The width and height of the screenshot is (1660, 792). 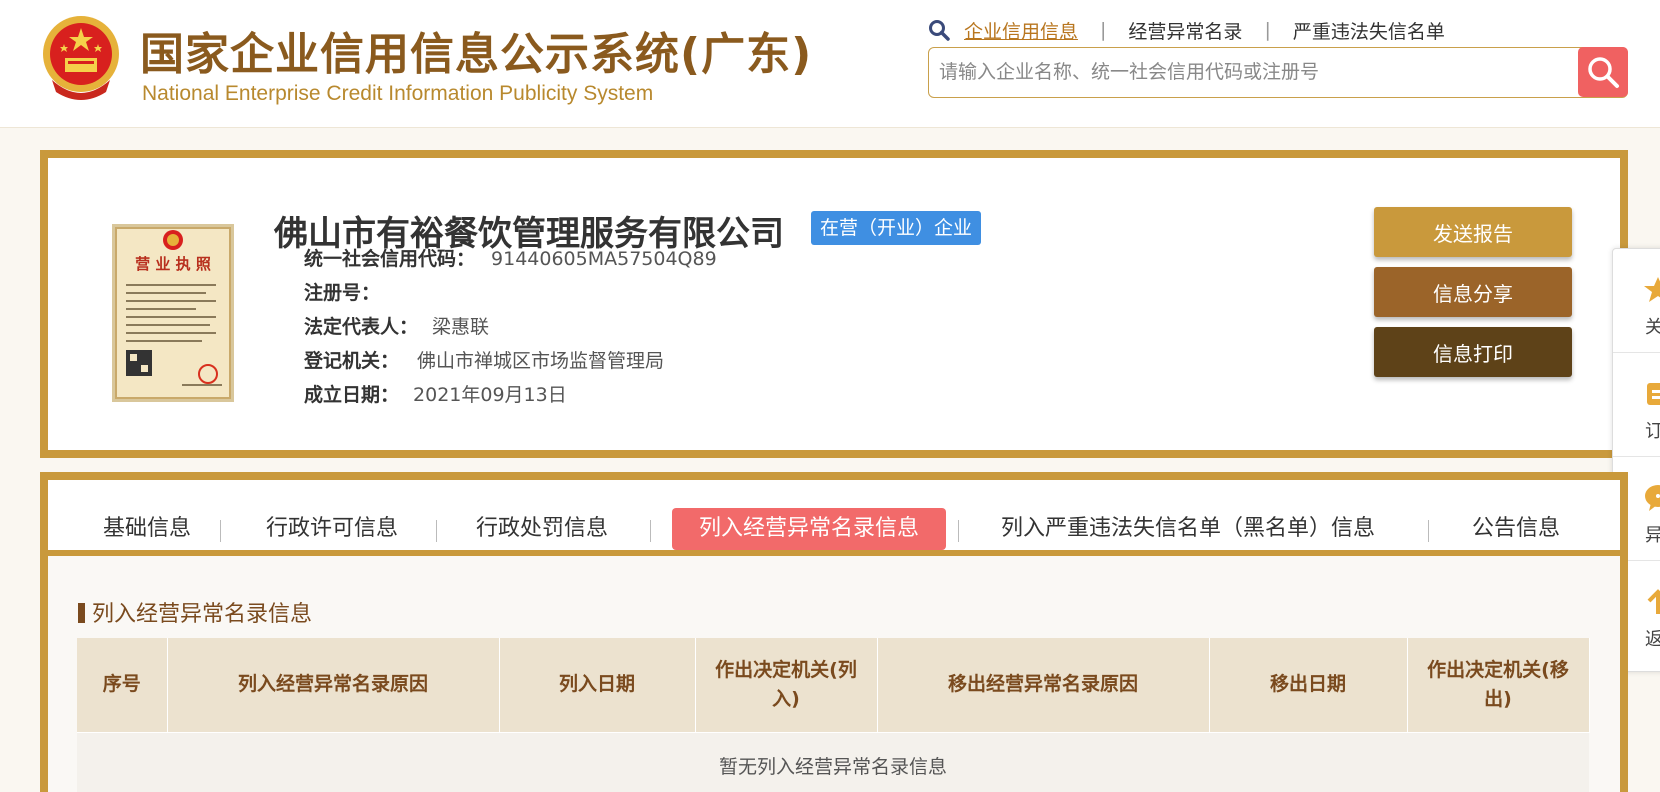 What do you see at coordinates (476, 54) in the screenshot?
I see `site-title: 国家企业信用信息公示系统(广东)` at bounding box center [476, 54].